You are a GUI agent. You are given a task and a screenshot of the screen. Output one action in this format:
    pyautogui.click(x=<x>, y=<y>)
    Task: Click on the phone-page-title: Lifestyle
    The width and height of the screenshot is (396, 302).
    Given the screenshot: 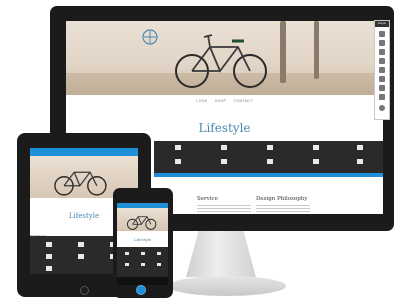 What is the action you would take?
    pyautogui.click(x=142, y=239)
    